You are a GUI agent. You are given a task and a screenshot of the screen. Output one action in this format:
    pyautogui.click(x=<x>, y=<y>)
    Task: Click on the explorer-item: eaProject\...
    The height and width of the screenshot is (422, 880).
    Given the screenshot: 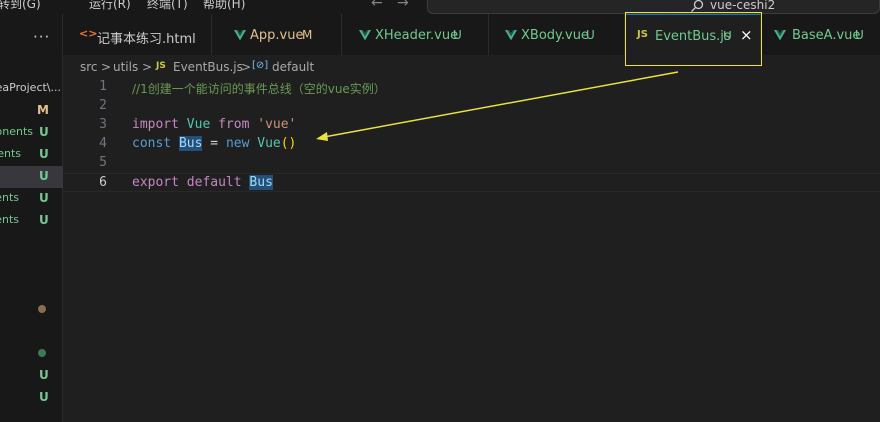 What is the action you would take?
    pyautogui.click(x=31, y=89)
    